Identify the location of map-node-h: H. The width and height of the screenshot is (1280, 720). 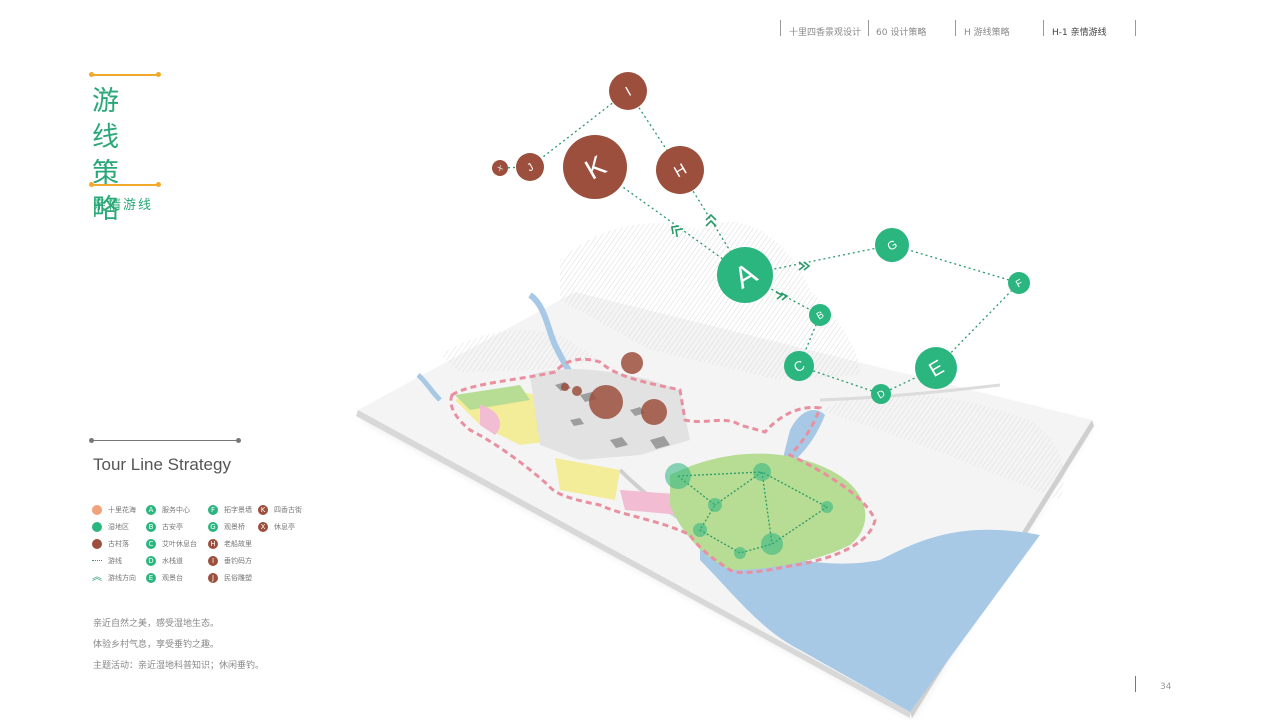
(680, 170).